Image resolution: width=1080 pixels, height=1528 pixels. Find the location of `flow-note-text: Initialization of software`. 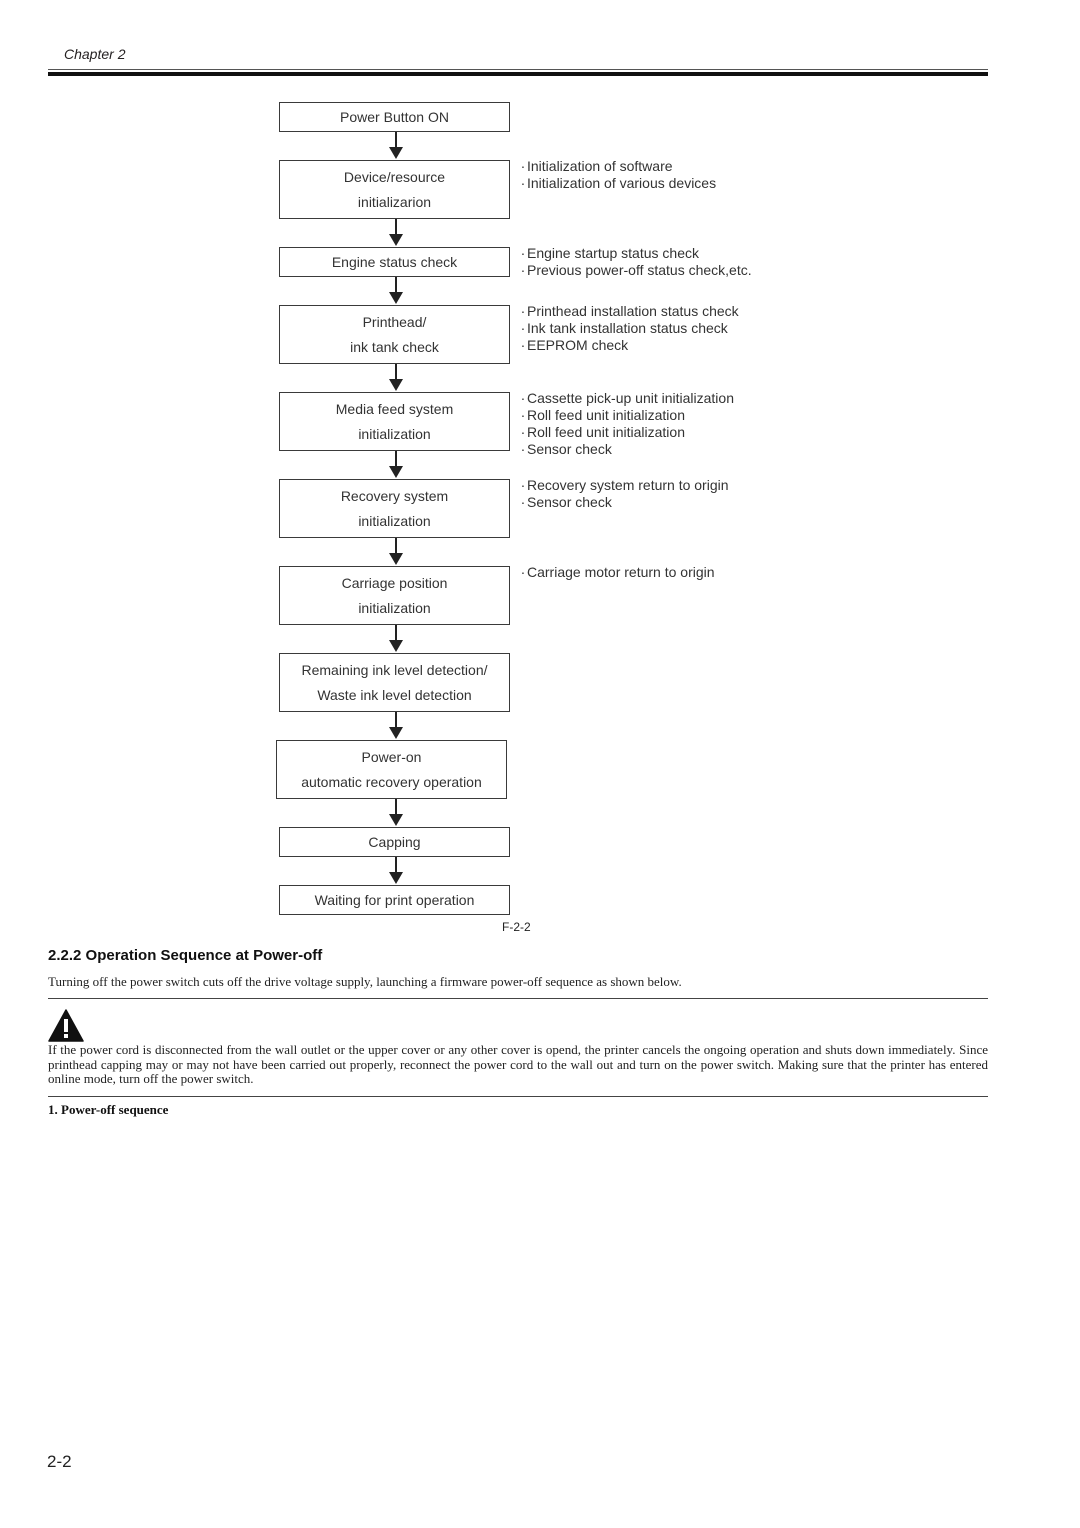

flow-note-text: Initialization of software is located at coordinates (600, 166).